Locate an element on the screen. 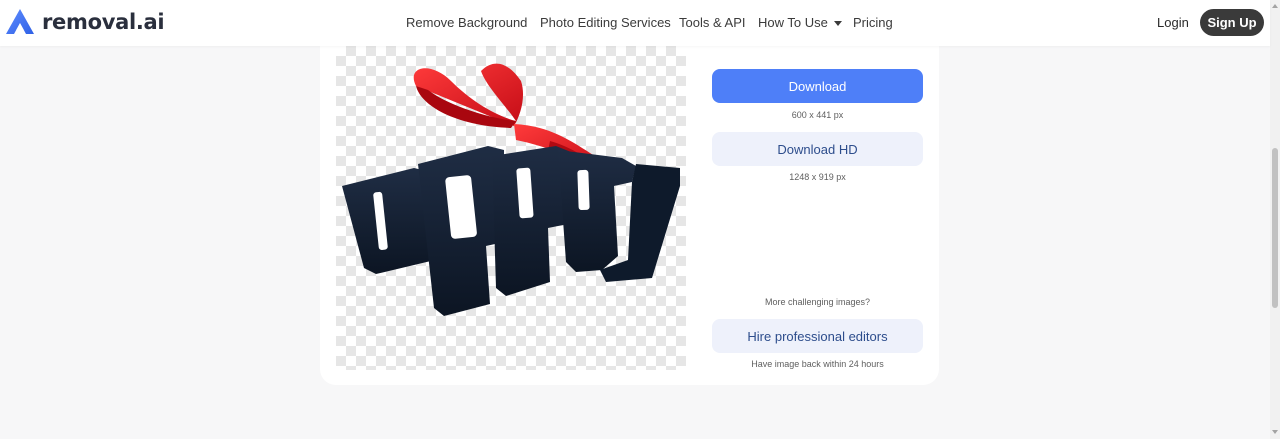 This screenshot has width=1280, height=439. page-scrollbar is located at coordinates (1275, 219).